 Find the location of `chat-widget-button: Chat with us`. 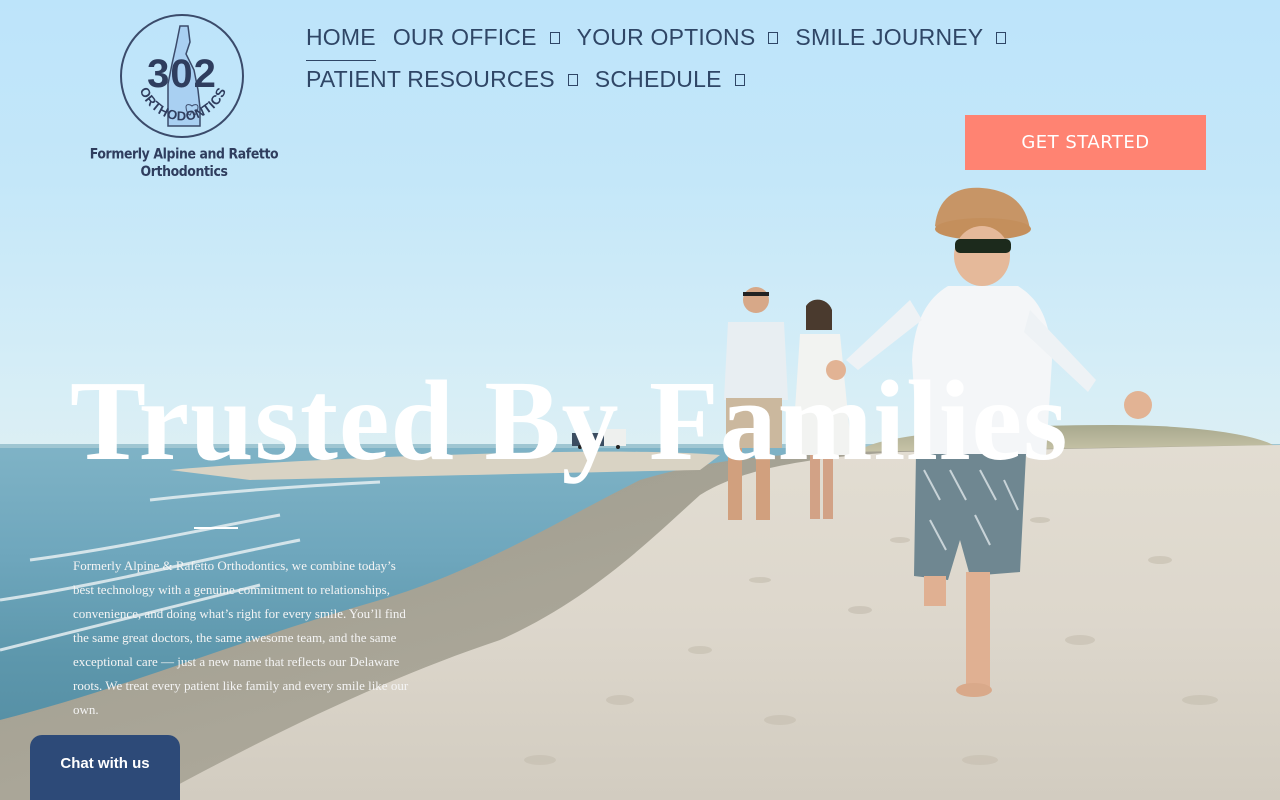

chat-widget-button: Chat with us is located at coordinates (105, 767).